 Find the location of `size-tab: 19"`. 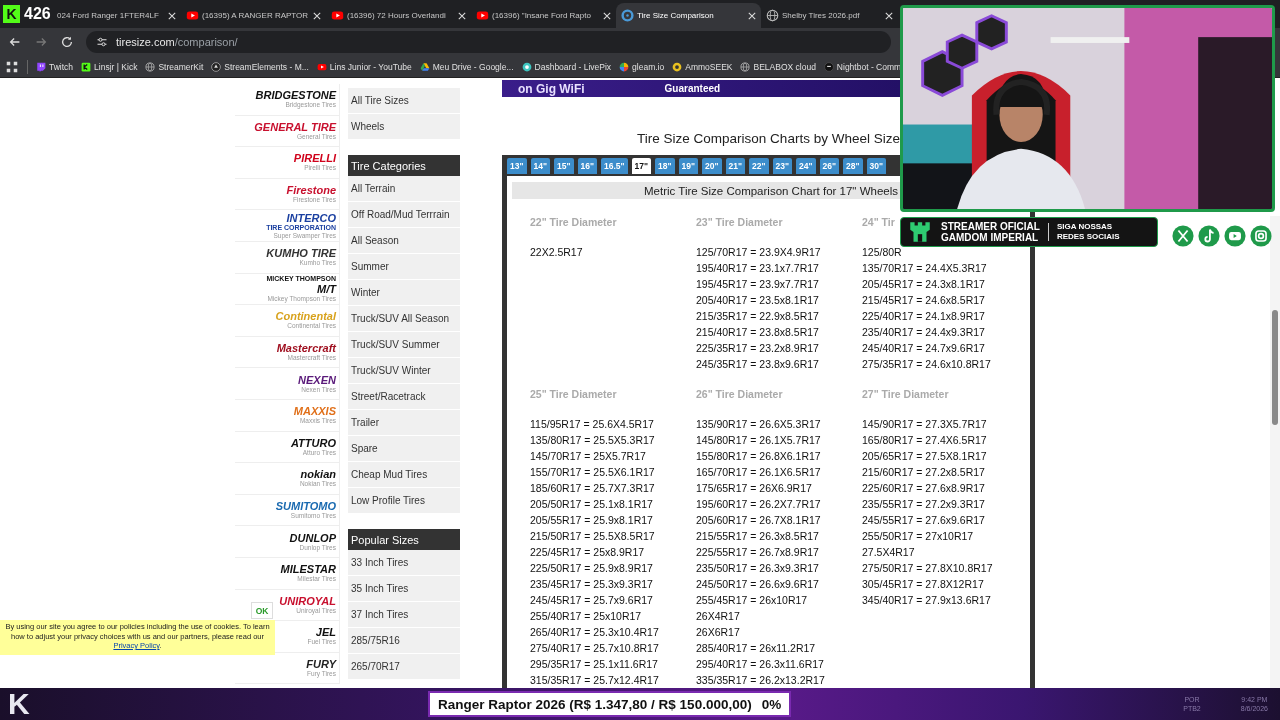

size-tab: 19" is located at coordinates (688, 166).